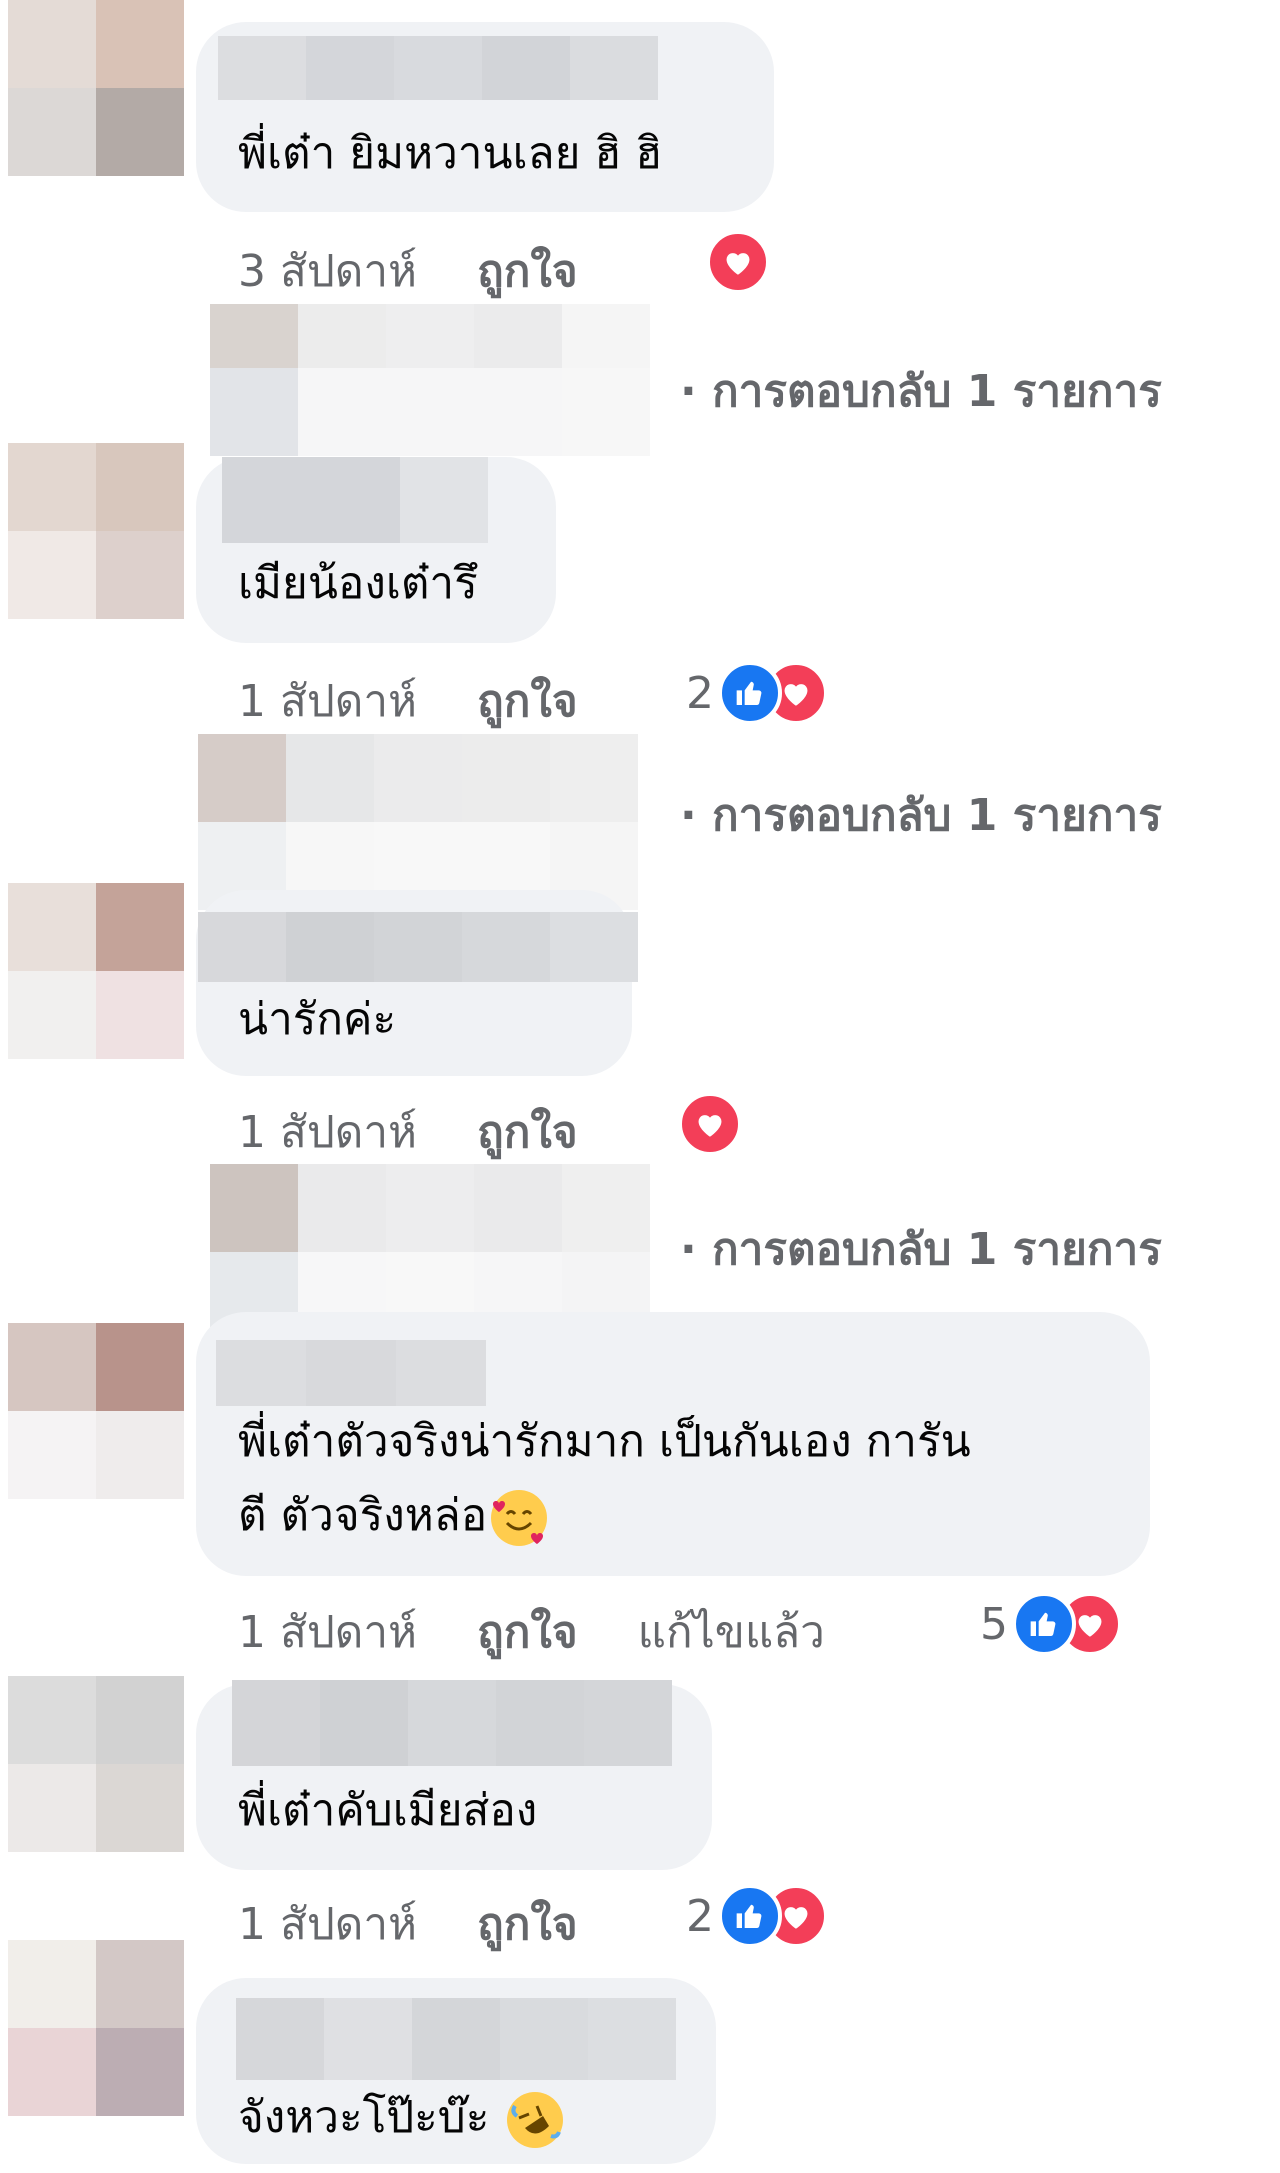 The image size is (1280, 2173). What do you see at coordinates (731, 1632) in the screenshot?
I see `edited-label: แก้ไขแล้ว` at bounding box center [731, 1632].